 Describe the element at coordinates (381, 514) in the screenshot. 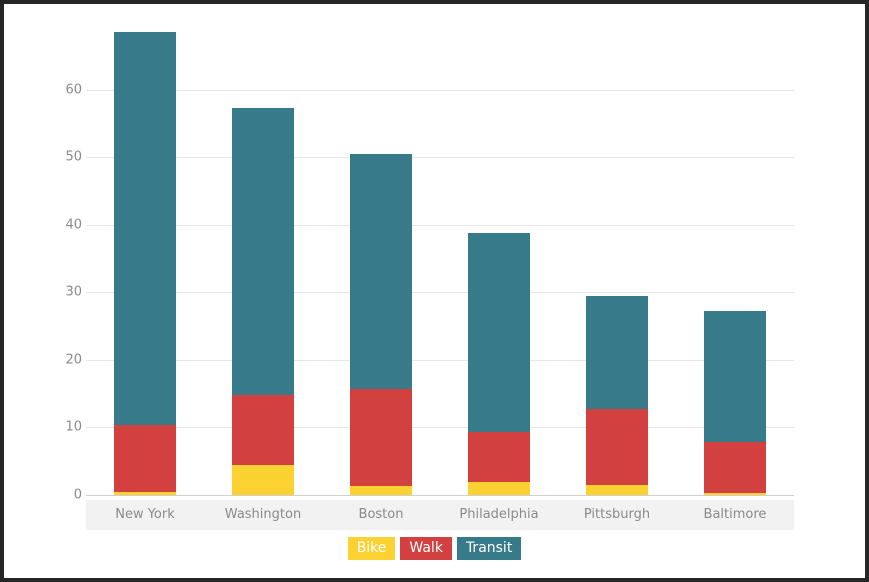

I see `x-axis-category-label: Boston` at that location.